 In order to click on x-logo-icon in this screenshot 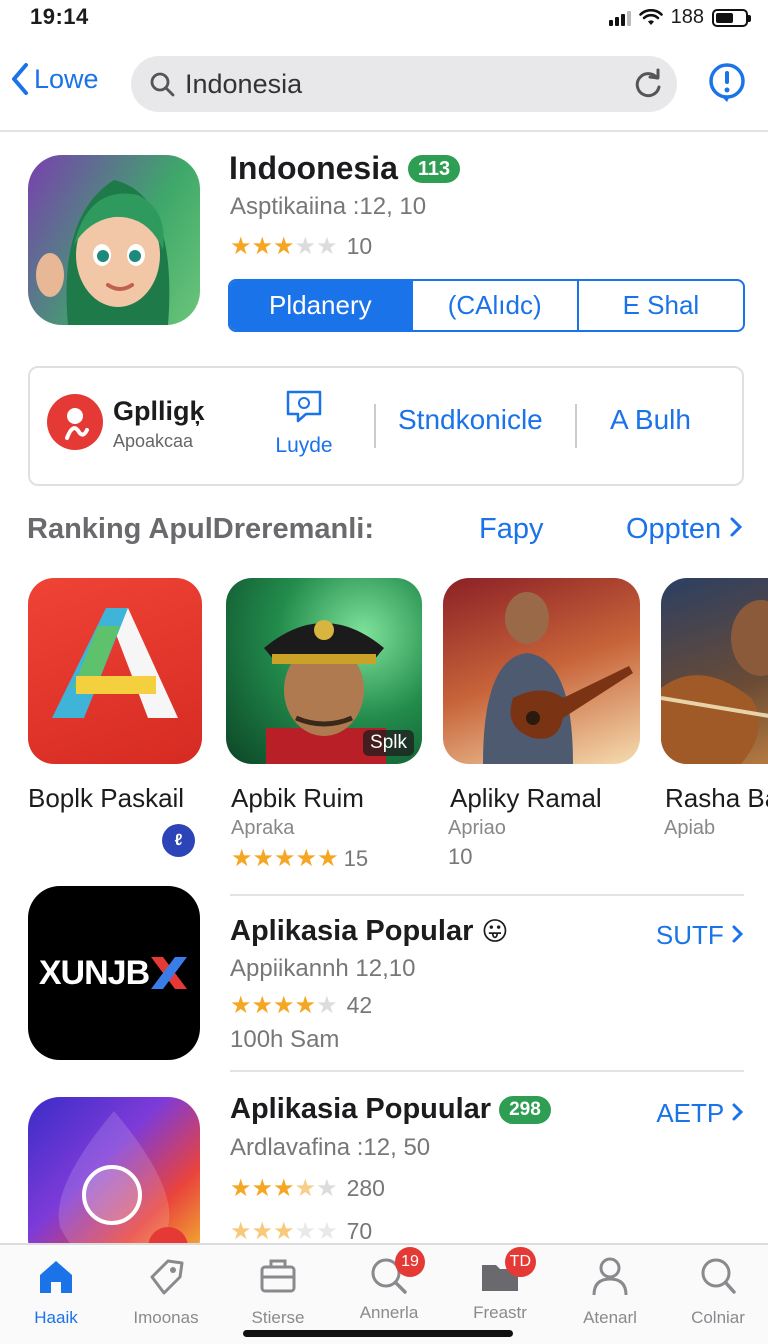, I will do `click(169, 973)`.